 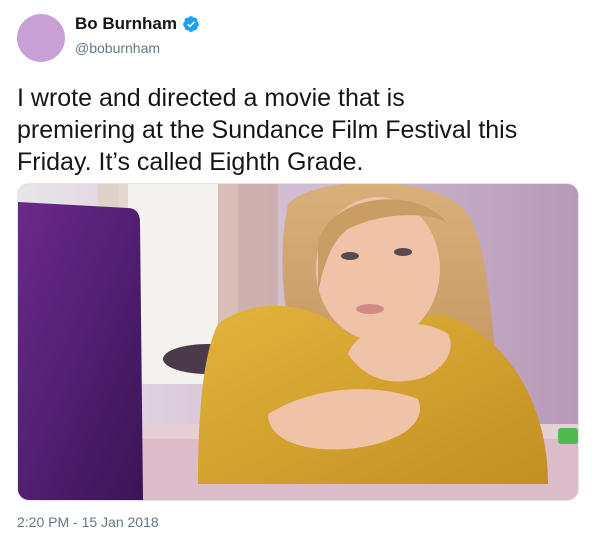 I want to click on display-name-row: Bo Burnham, so click(x=137, y=24).